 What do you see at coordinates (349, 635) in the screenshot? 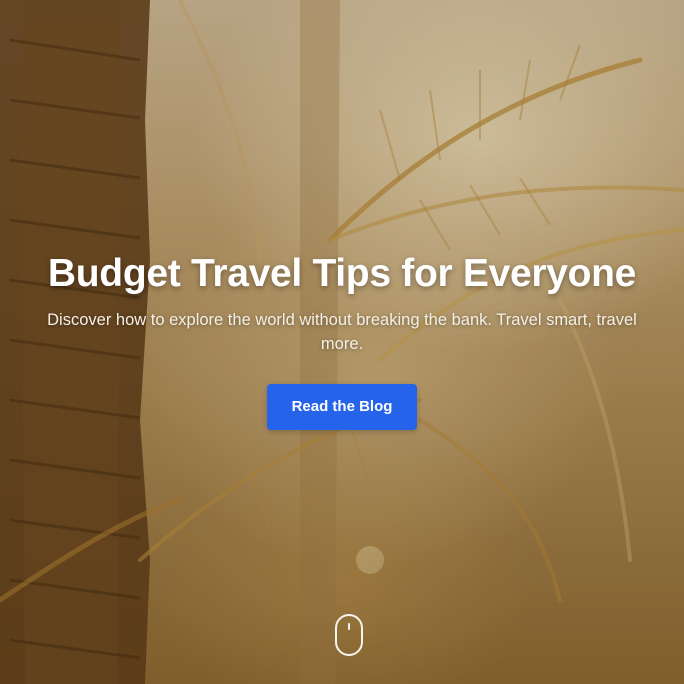
I see `mouse-scroll-icon` at bounding box center [349, 635].